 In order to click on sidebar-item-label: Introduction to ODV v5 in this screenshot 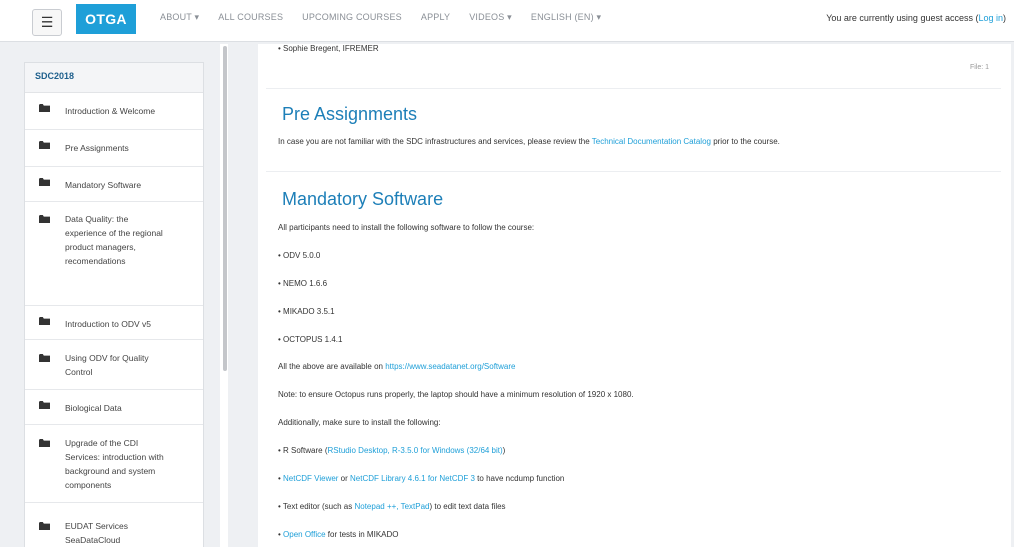, I will do `click(108, 324)`.